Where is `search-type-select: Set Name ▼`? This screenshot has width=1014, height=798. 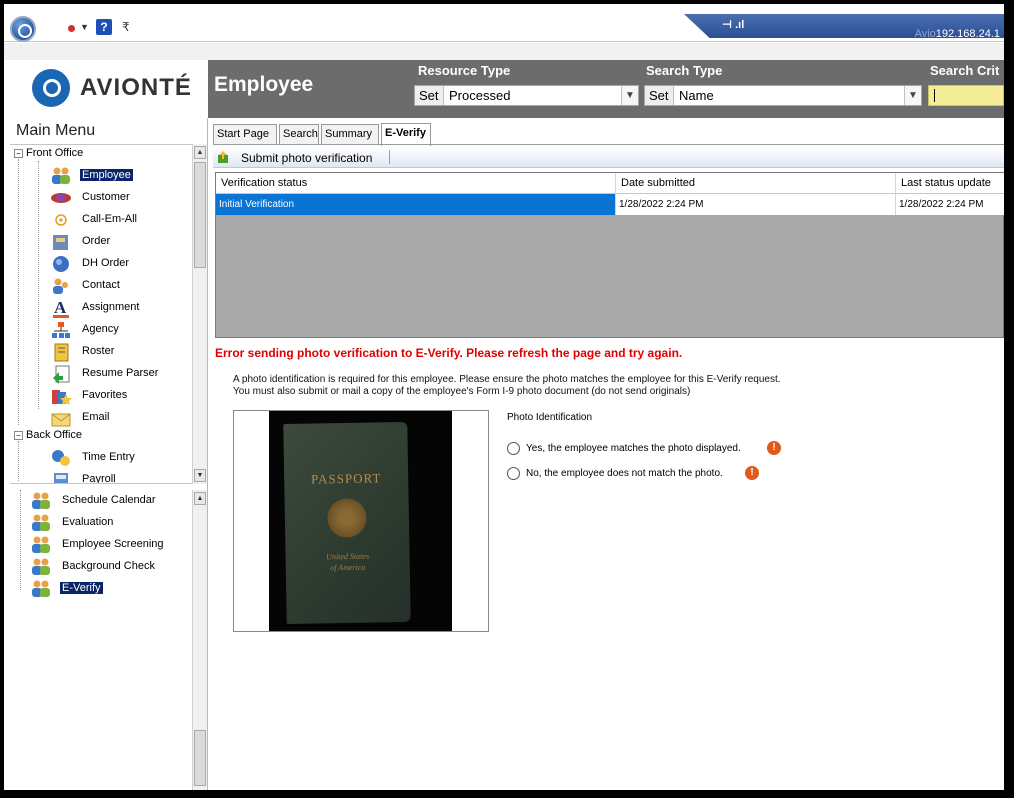 search-type-select: Set Name ▼ is located at coordinates (783, 95).